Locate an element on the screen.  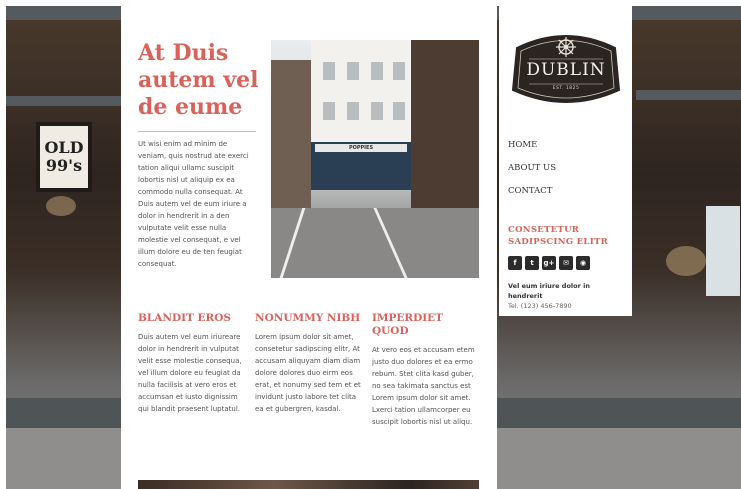
headline-divider is located at coordinates (197, 131).